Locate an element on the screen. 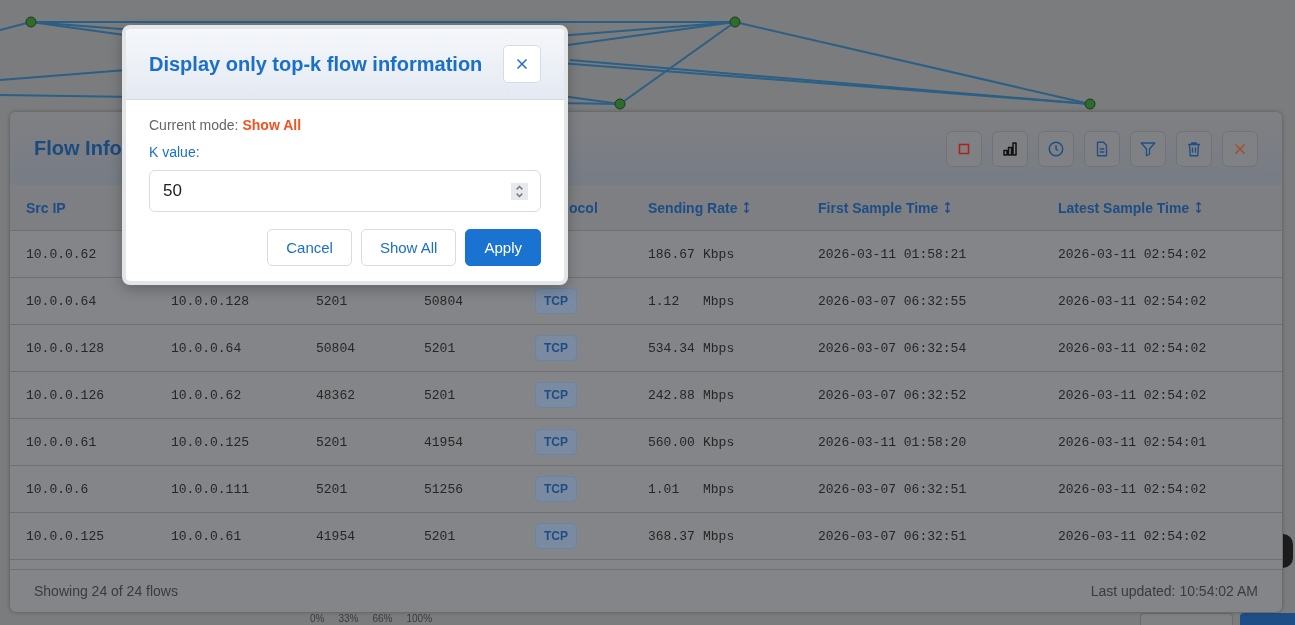 The height and width of the screenshot is (625, 1295). filter-button is located at coordinates (1148, 148).